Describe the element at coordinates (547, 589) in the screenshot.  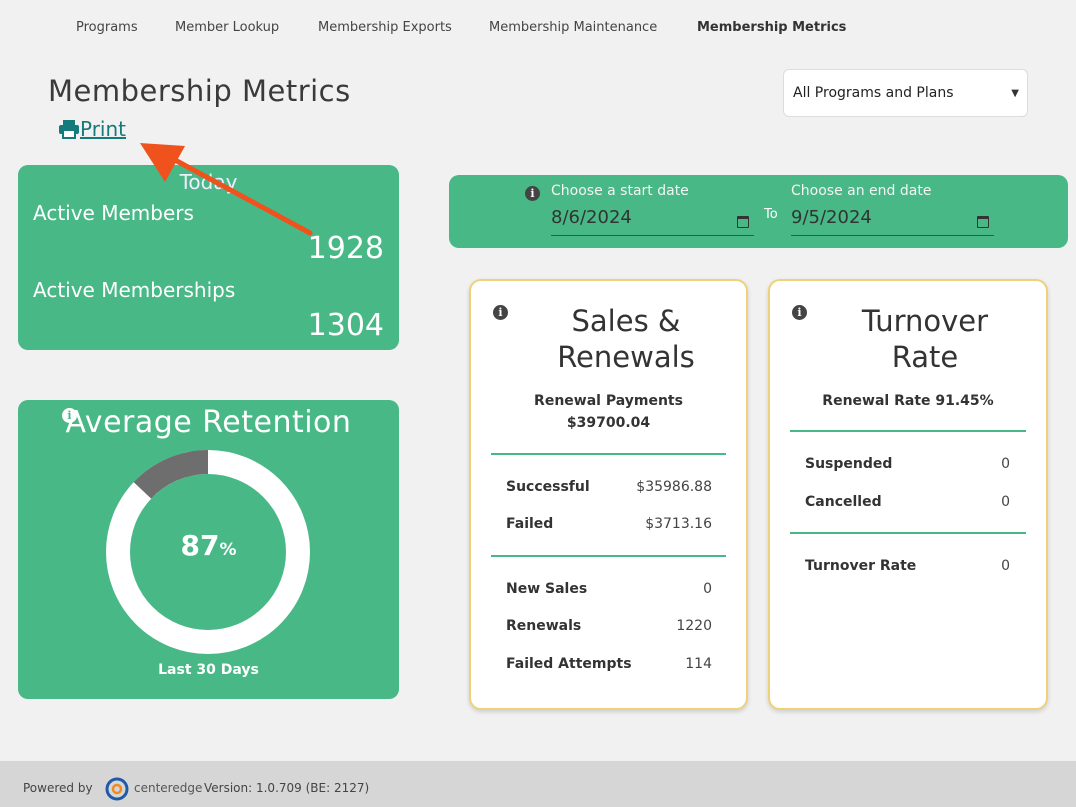
I see `new-sales-label: New Sales` at that location.